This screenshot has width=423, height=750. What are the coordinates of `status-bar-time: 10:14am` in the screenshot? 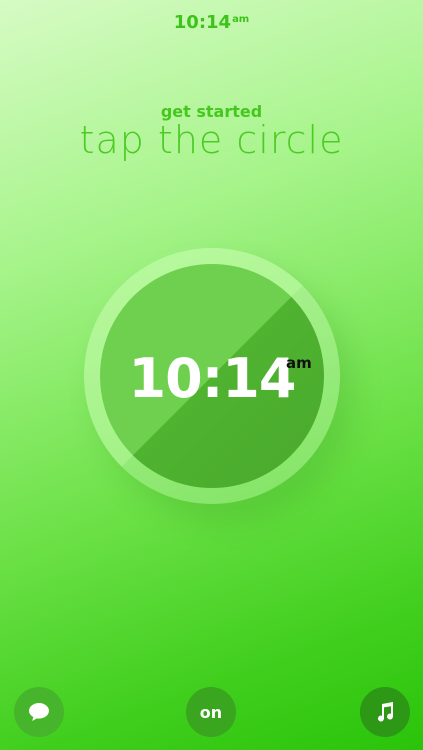 It's located at (211, 22).